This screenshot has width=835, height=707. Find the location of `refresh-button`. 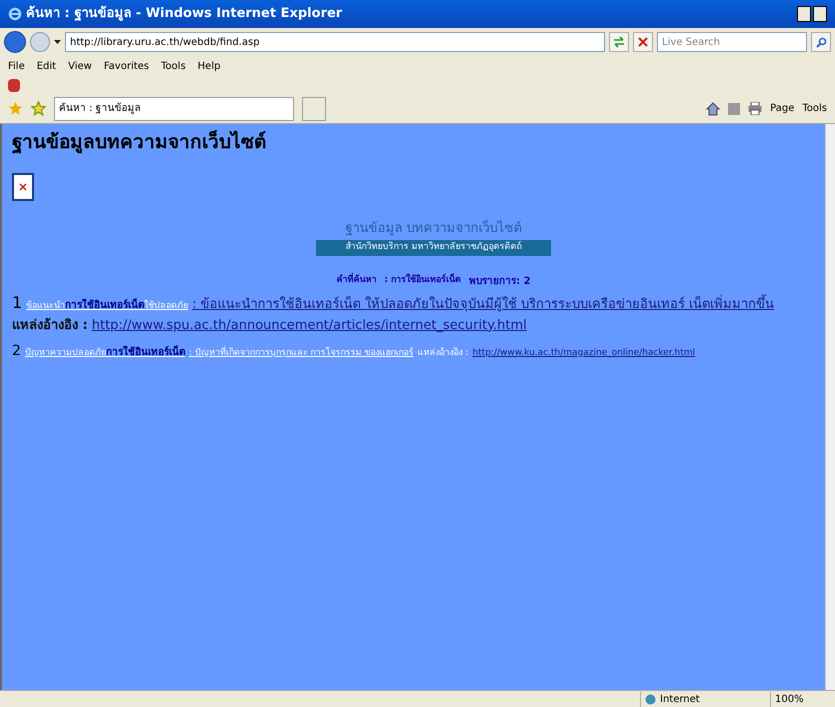

refresh-button is located at coordinates (619, 42).